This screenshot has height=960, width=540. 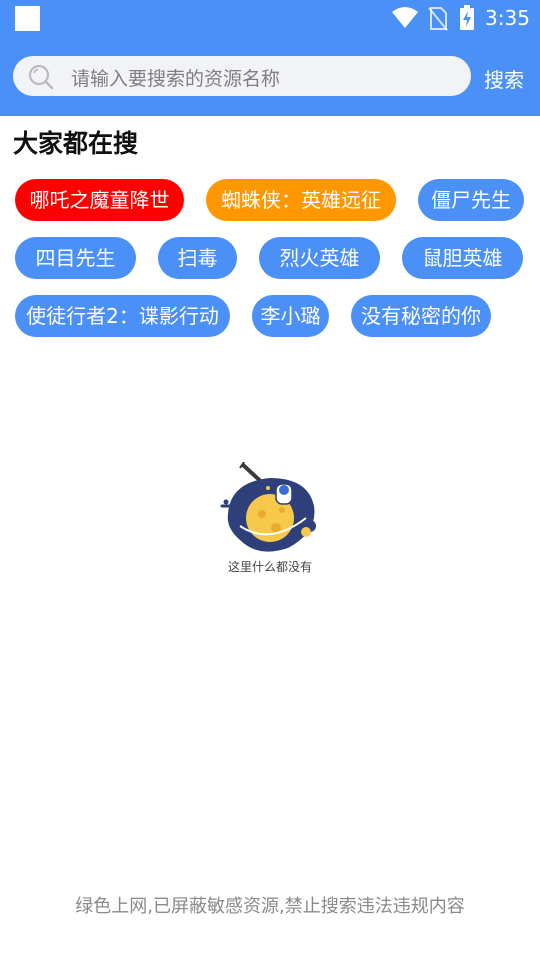 I want to click on tag-item: 僵尸先生, so click(x=471, y=200).